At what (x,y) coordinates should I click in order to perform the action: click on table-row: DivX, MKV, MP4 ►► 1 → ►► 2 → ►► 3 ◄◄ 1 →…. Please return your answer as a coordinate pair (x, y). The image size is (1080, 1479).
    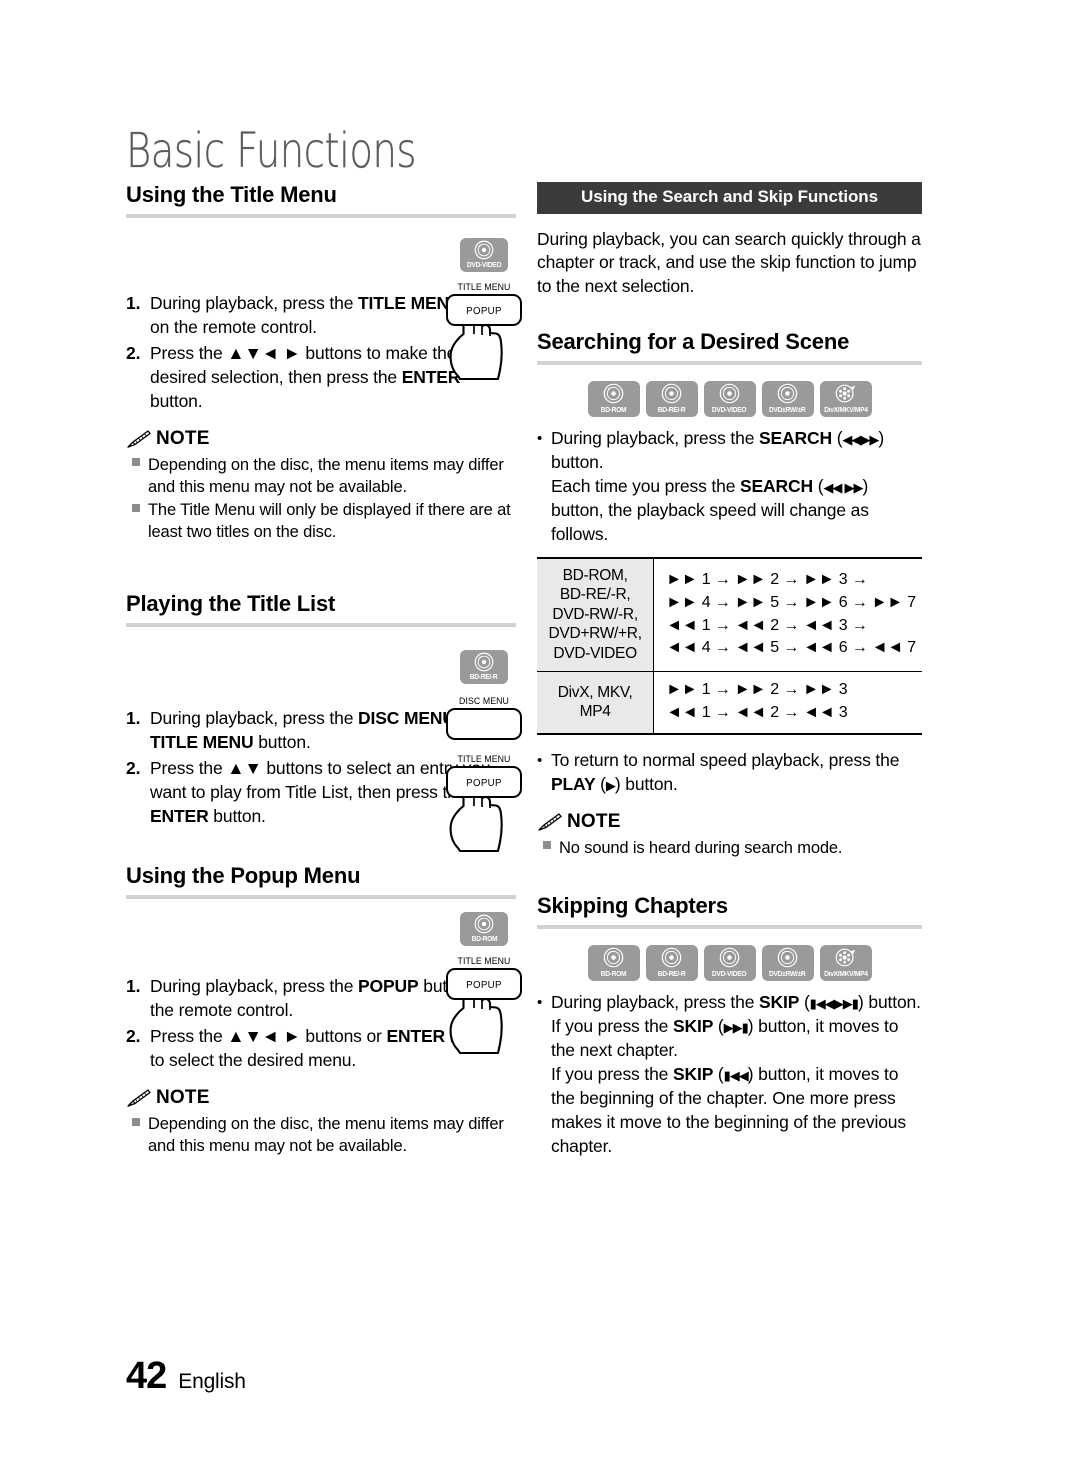
    Looking at the image, I should click on (729, 702).